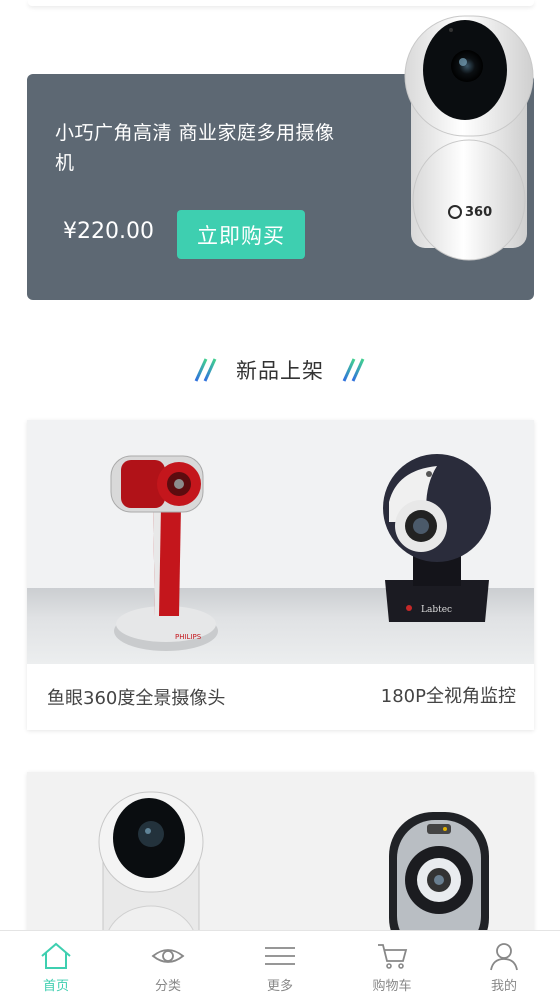 This screenshot has width=560, height=1000. I want to click on product-caption: 鱼眼360度全景摄像头 180P全视角监控, so click(280, 697).